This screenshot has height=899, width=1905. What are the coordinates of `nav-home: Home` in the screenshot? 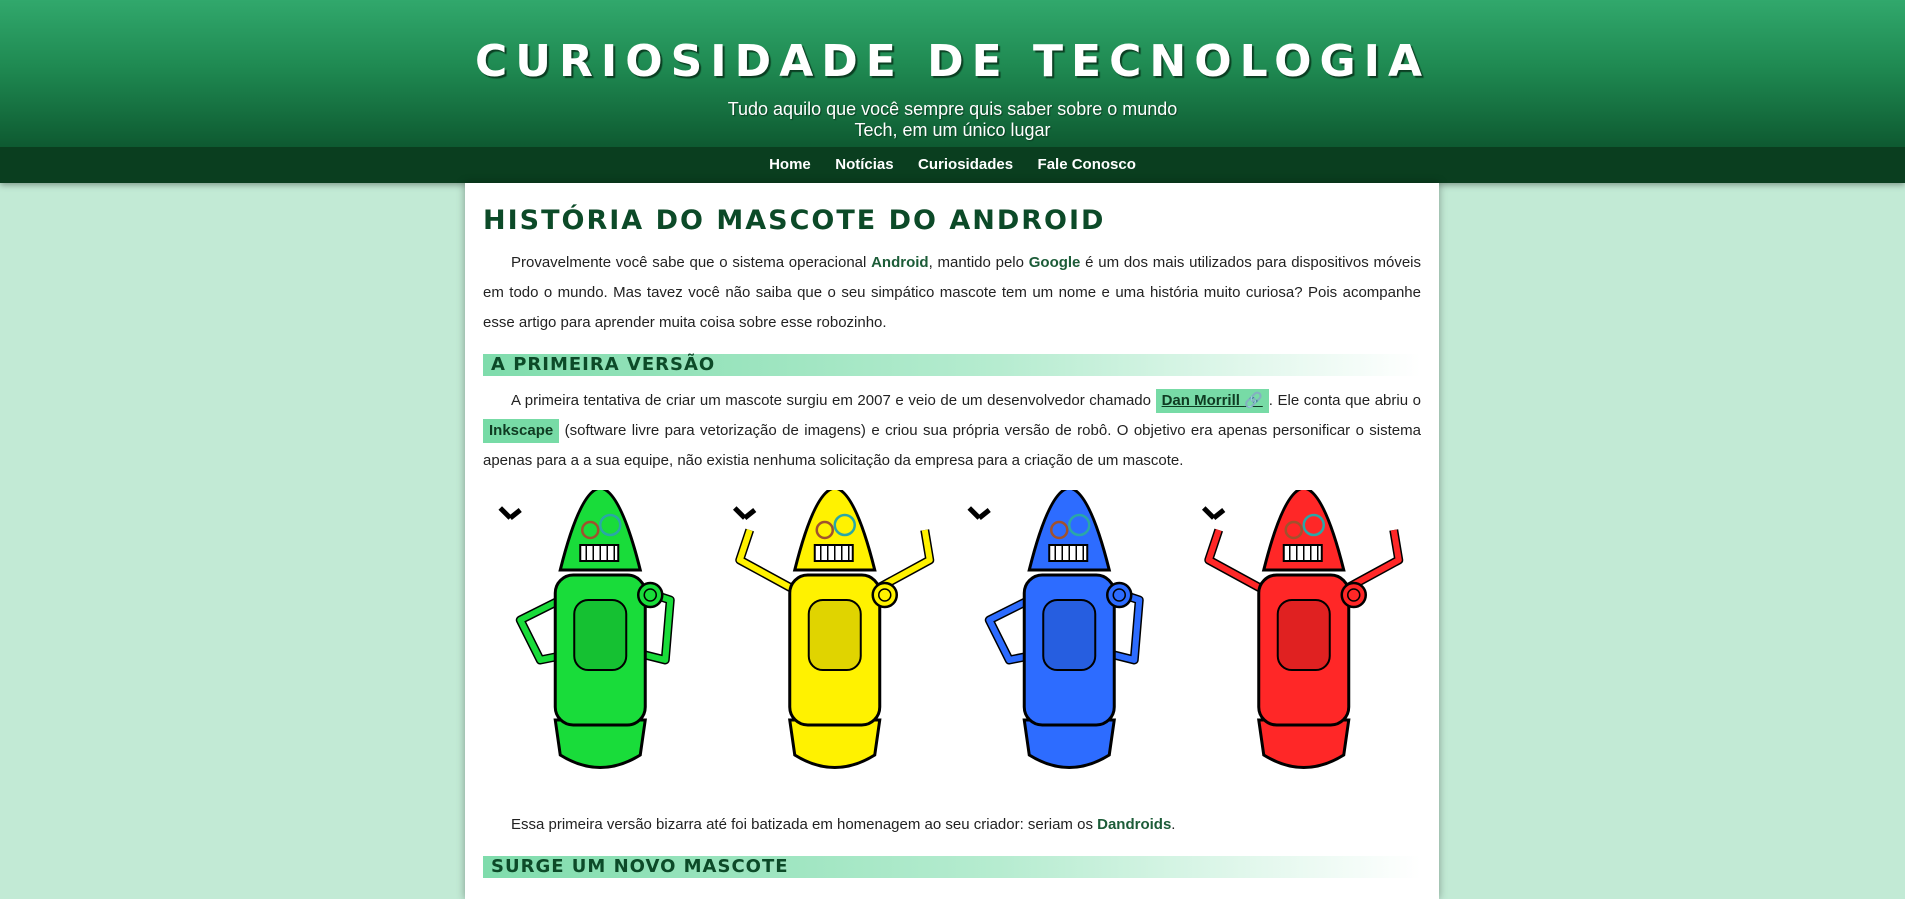 It's located at (790, 165).